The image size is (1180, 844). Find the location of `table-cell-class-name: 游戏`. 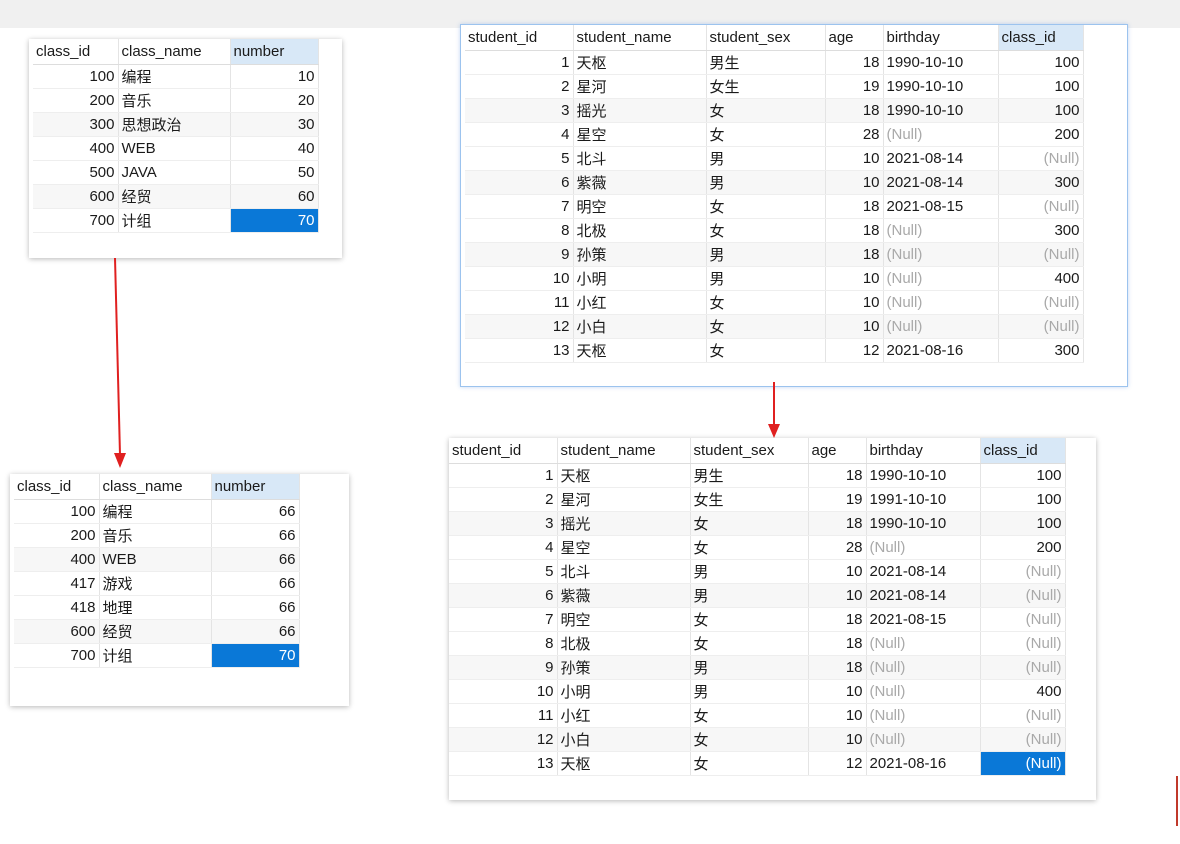

table-cell-class-name: 游戏 is located at coordinates (155, 583).